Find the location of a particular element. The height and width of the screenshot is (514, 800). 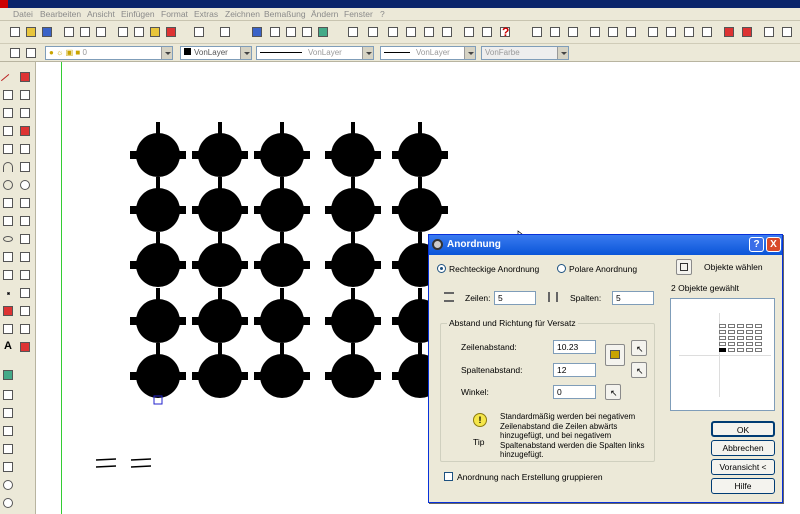

dim-radius-button is located at coordinates (595, 32).